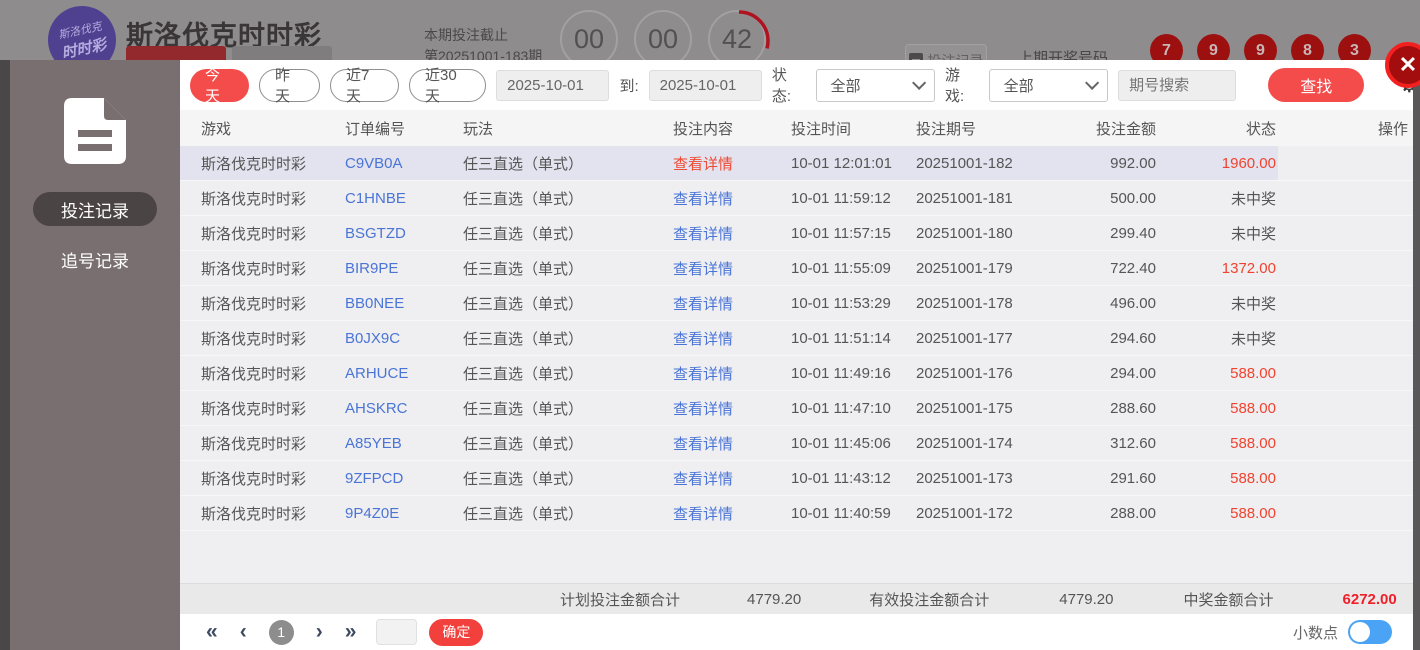 This screenshot has height=650, width=1420. What do you see at coordinates (282, 53) in the screenshot?
I see `header-button-gray` at bounding box center [282, 53].